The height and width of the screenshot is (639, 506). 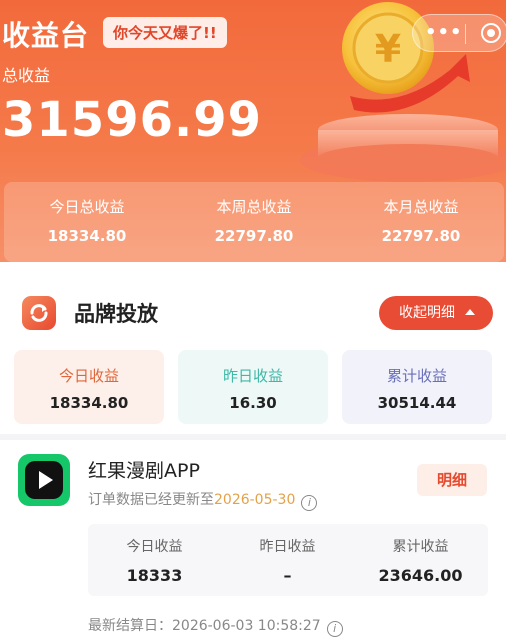 What do you see at coordinates (46, 35) in the screenshot?
I see `app-title: 收益台` at bounding box center [46, 35].